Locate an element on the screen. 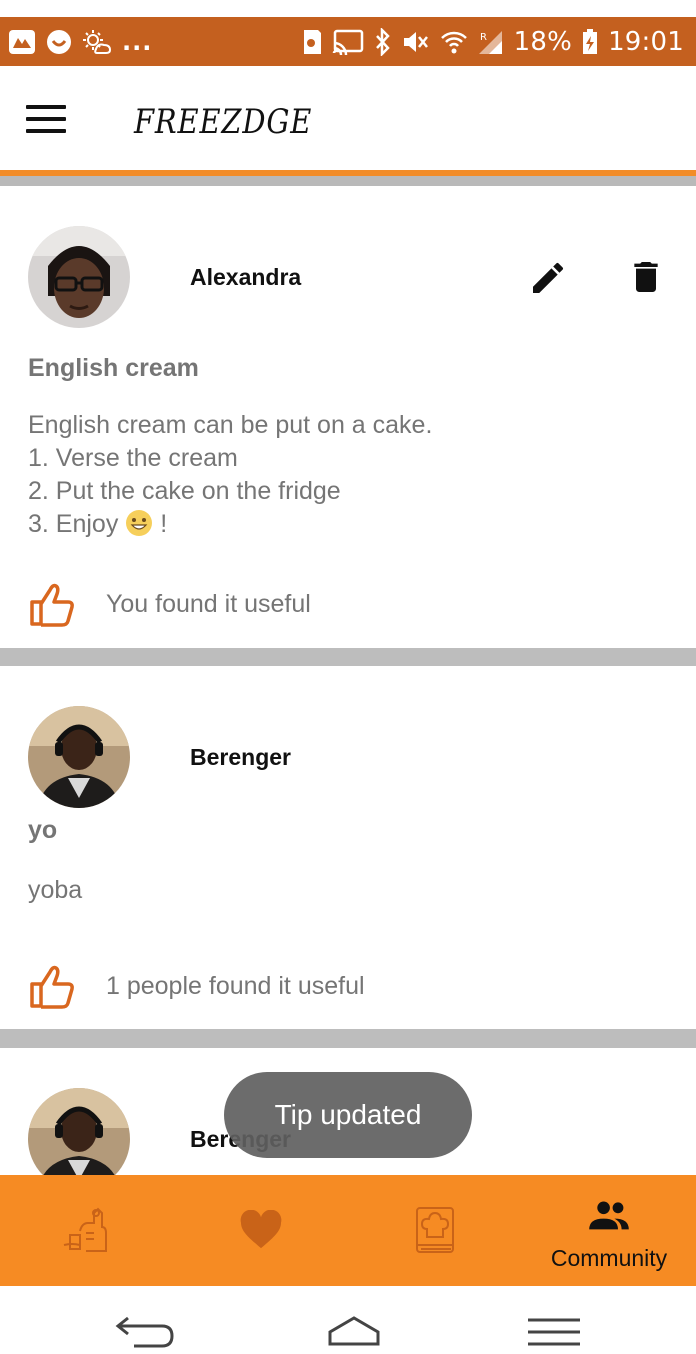  sd-card-icon is located at coordinates (311, 42).